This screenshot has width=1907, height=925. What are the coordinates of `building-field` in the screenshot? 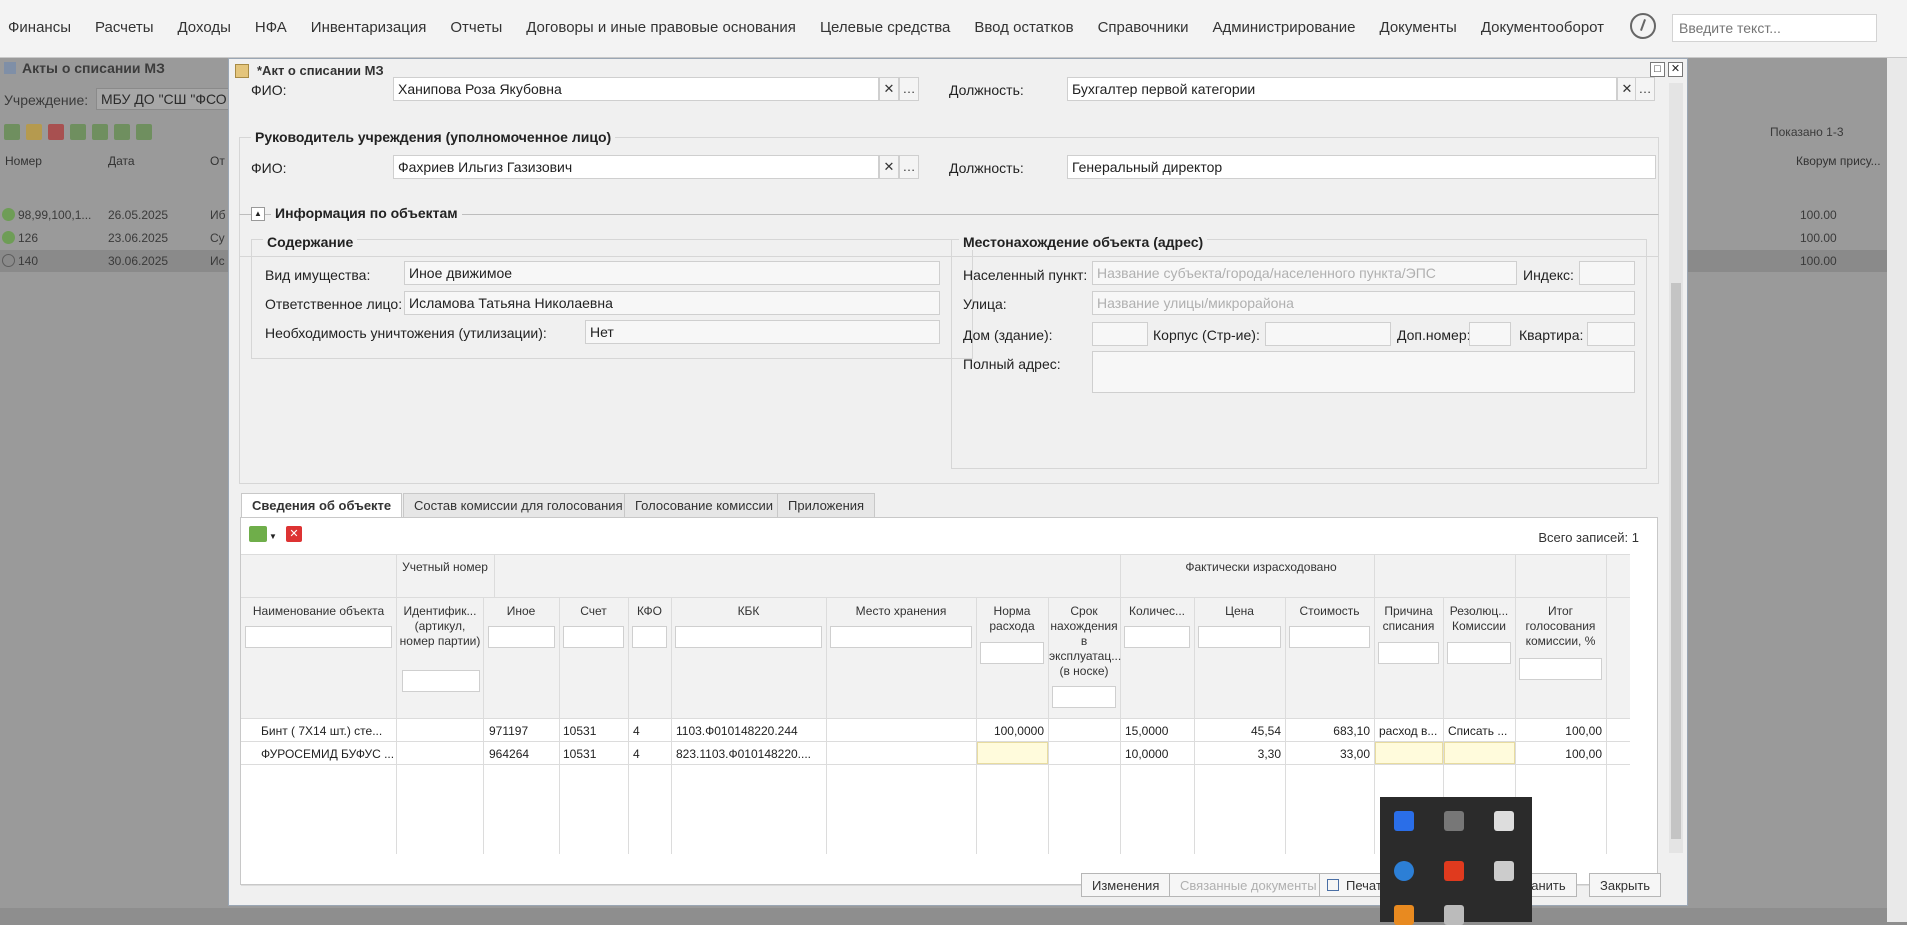 It's located at (1328, 334).